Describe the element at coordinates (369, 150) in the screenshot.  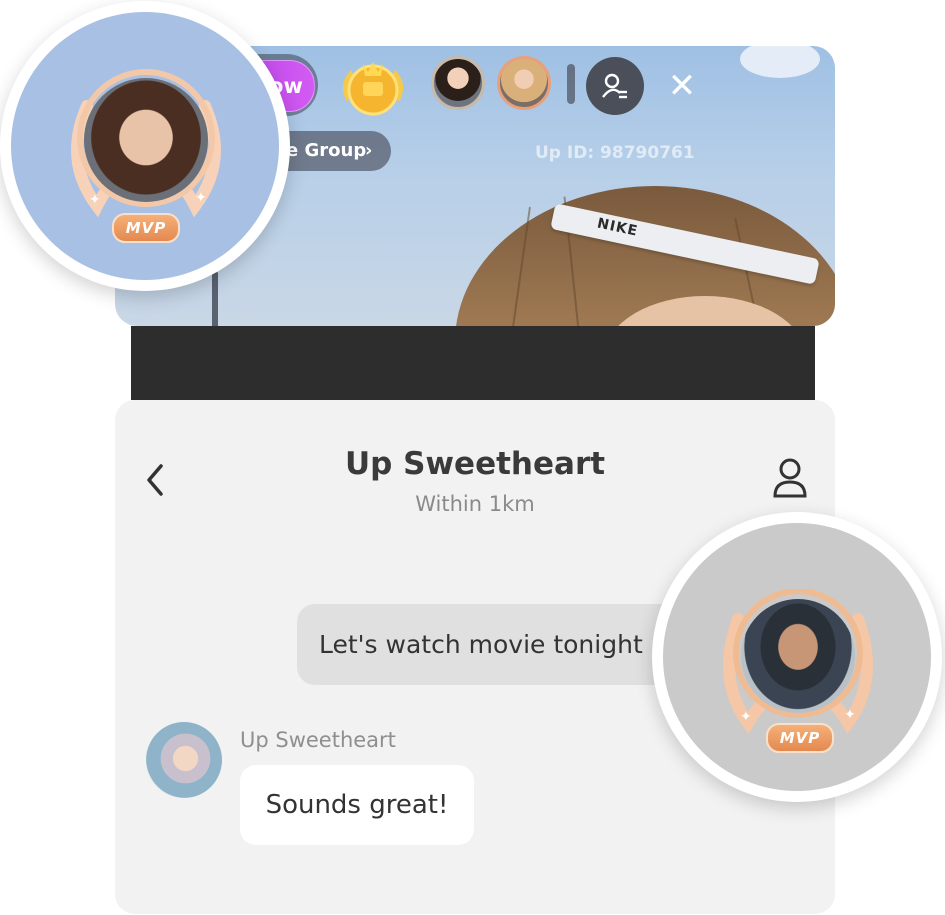
I see `chevron-right-icon: ›` at that location.